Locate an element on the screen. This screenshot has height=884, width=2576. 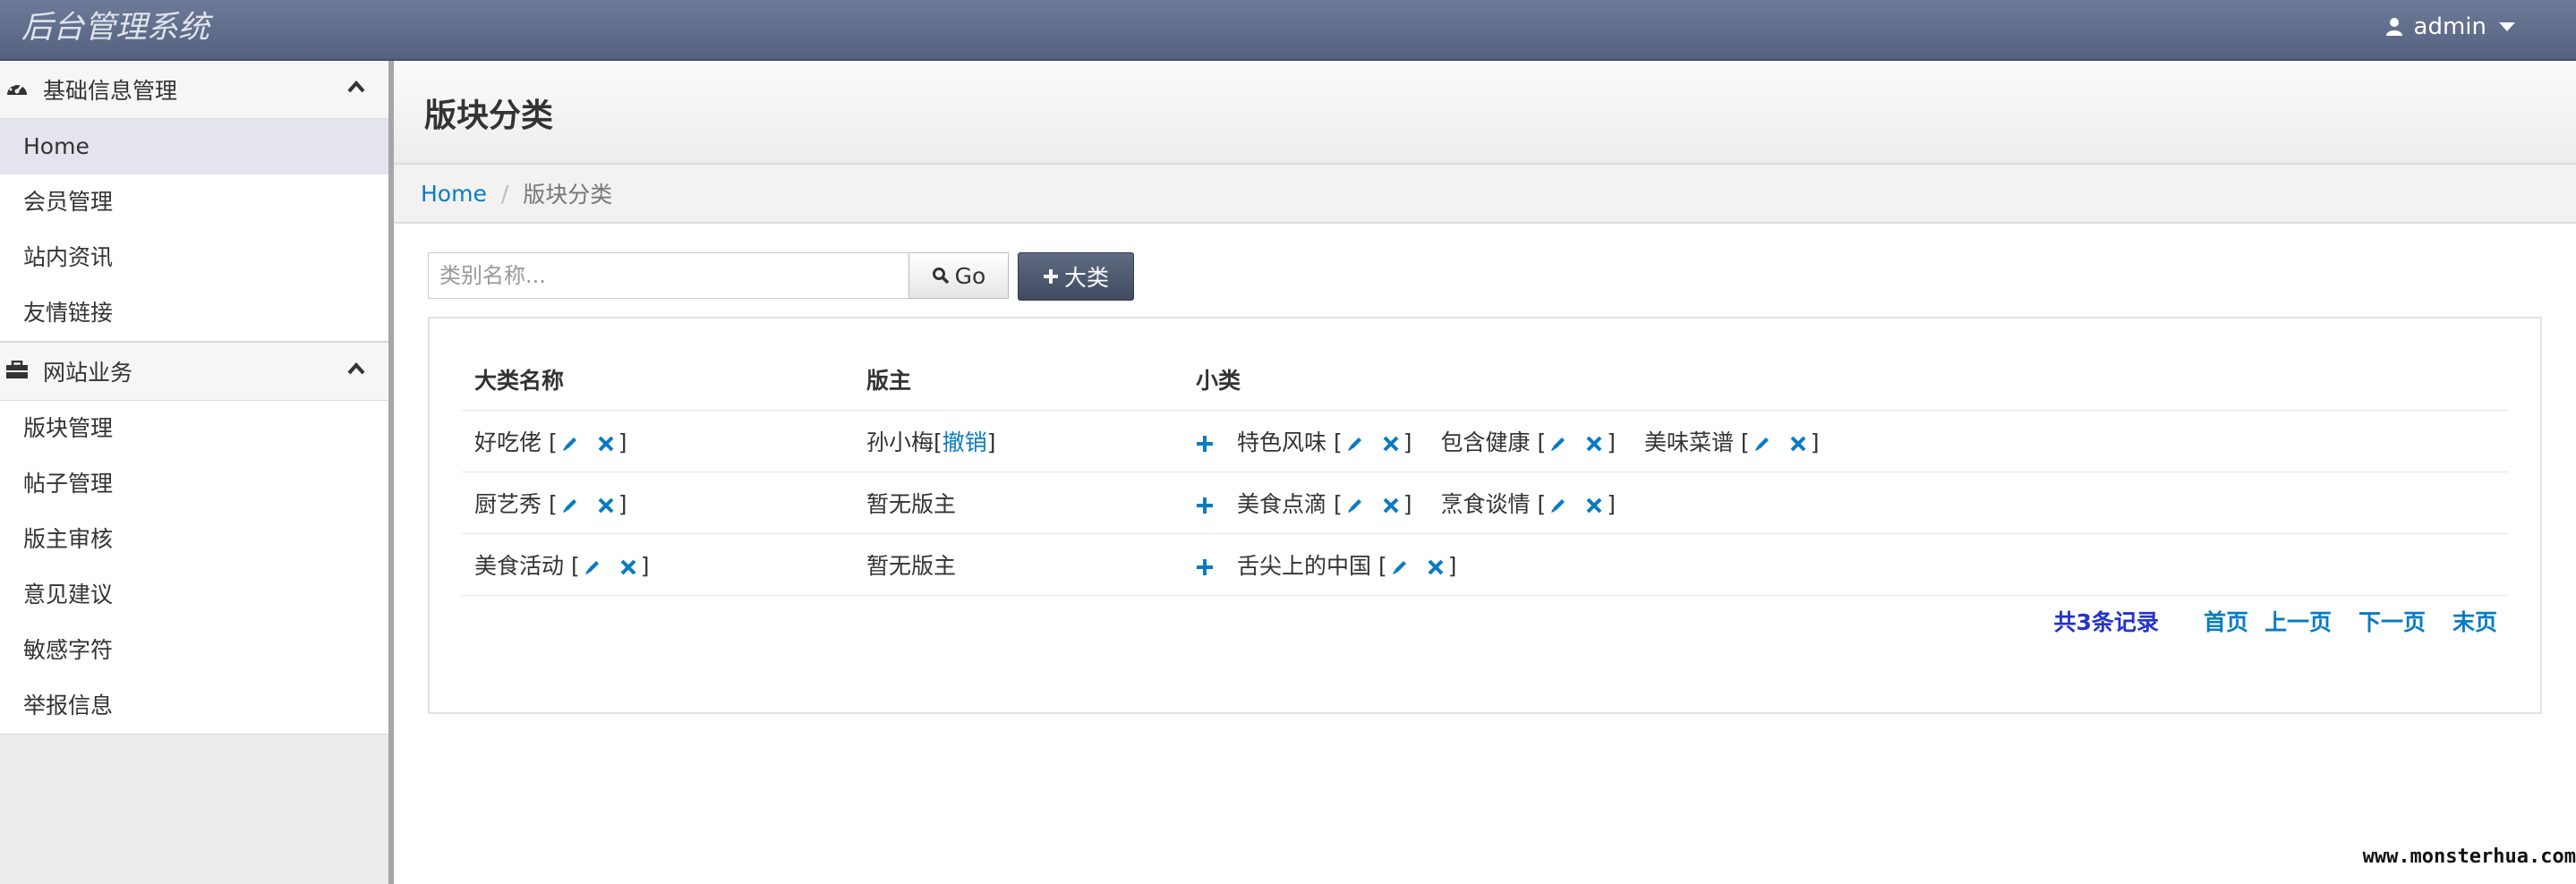
sidebar-list-business: 版块管理 帖子管理 版主审核 意见建议 敏感字符 举报信息 is located at coordinates (194, 568).